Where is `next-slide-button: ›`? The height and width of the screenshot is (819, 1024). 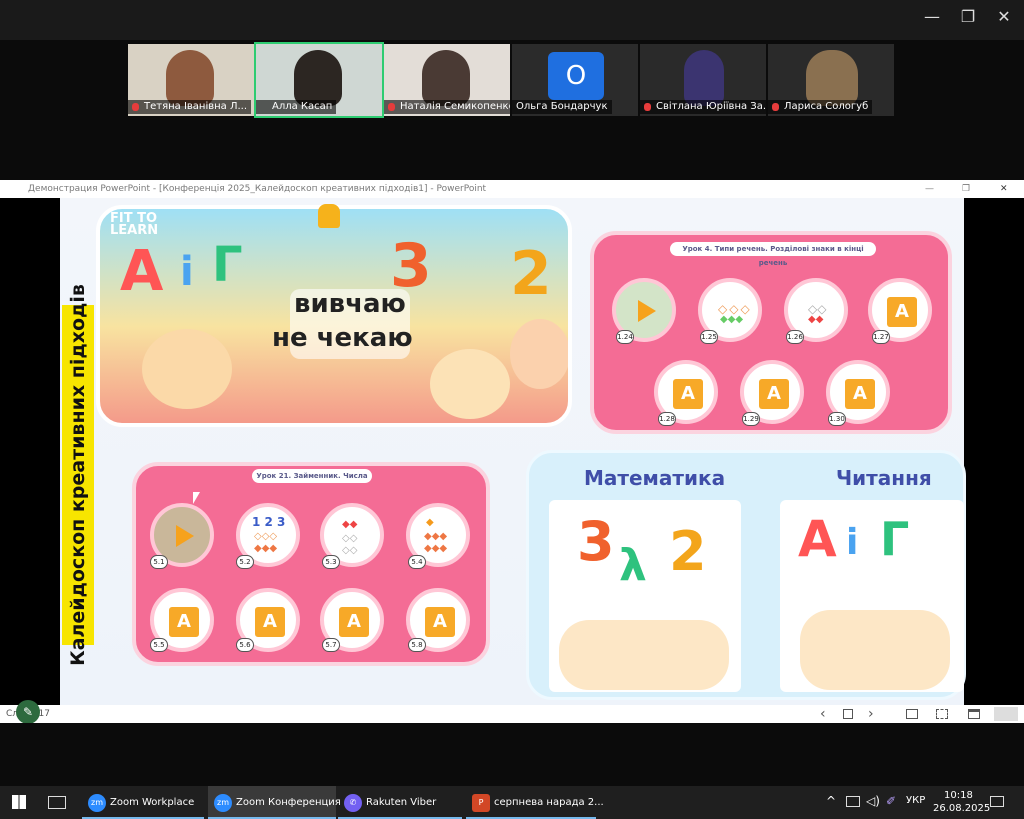 next-slide-button: › is located at coordinates (871, 714).